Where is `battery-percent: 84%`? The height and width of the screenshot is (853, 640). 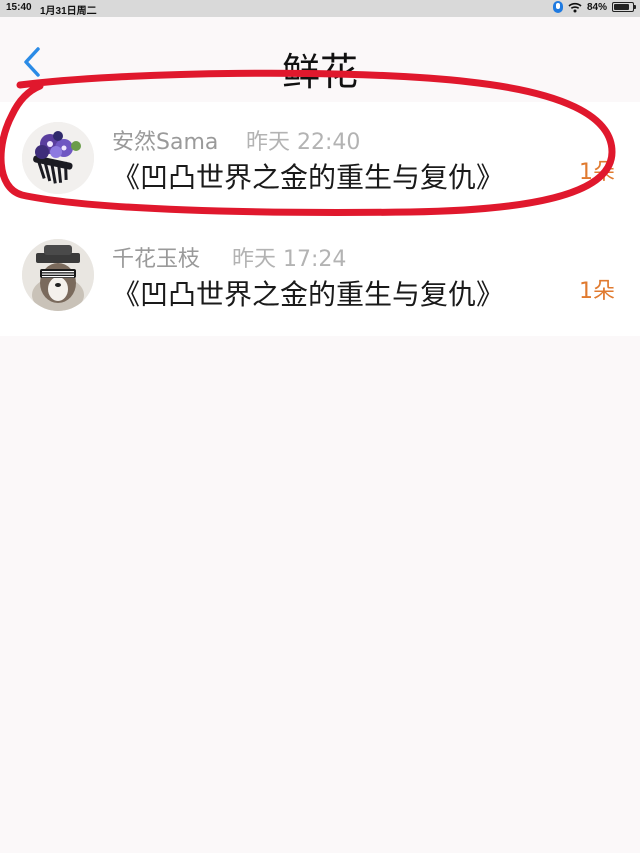 battery-percent: 84% is located at coordinates (596, 7).